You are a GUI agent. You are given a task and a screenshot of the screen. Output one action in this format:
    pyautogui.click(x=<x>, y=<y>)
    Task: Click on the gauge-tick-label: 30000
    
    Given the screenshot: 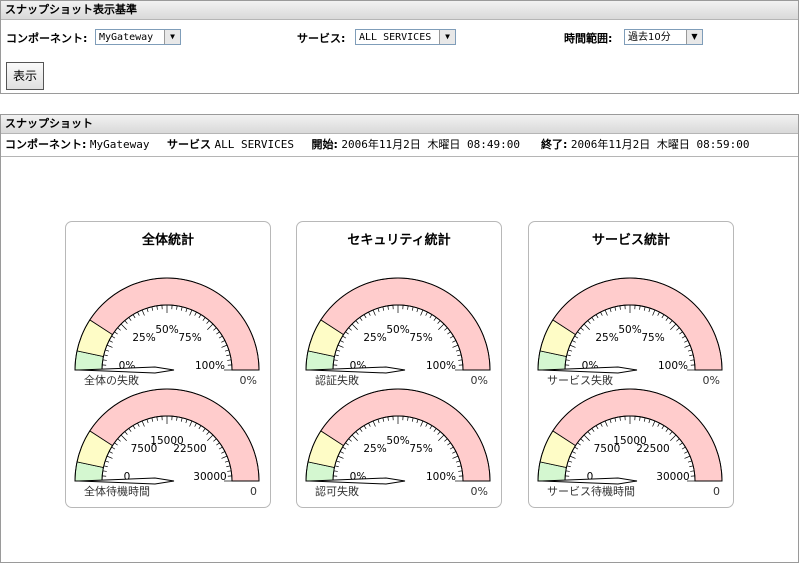 What is the action you would take?
    pyautogui.click(x=672, y=477)
    